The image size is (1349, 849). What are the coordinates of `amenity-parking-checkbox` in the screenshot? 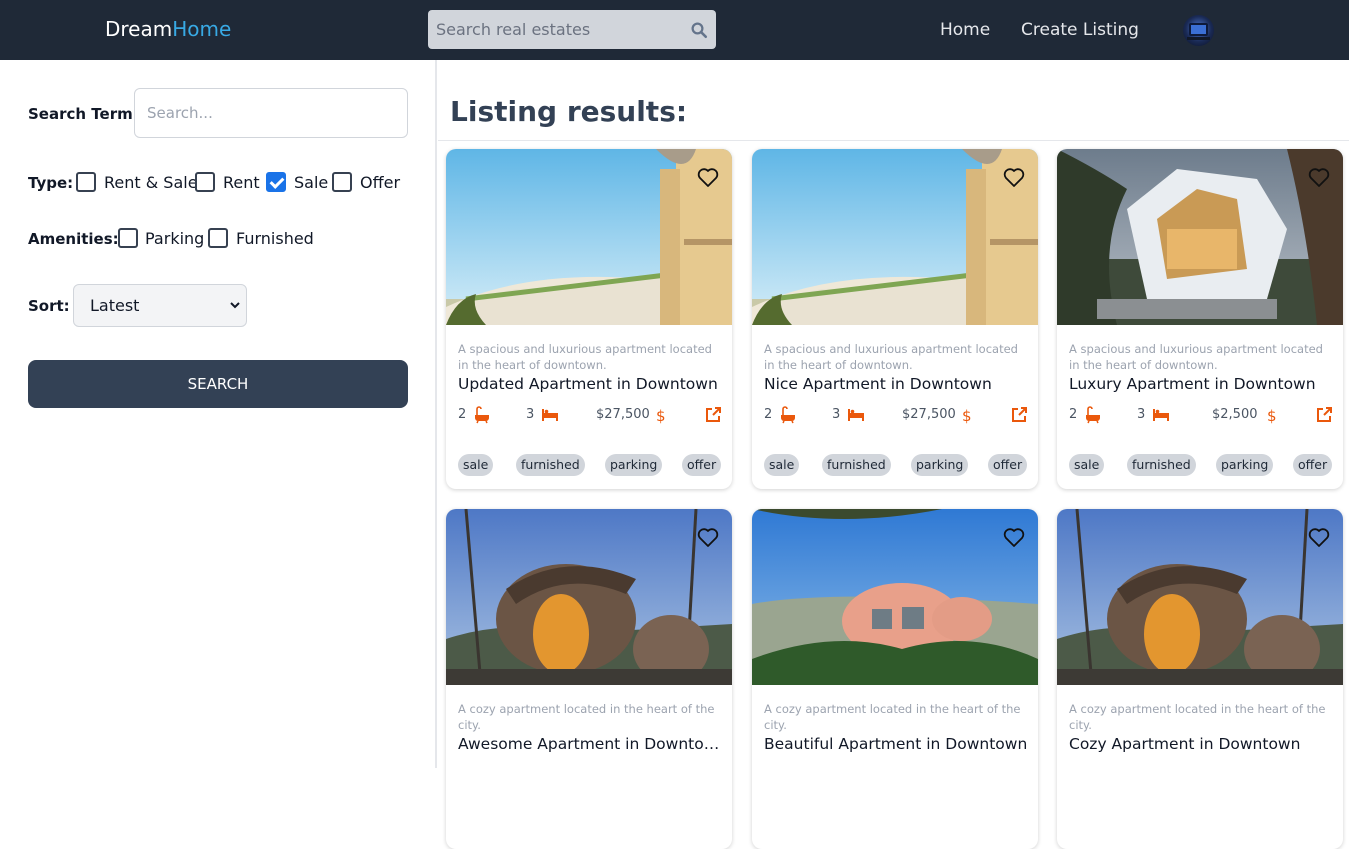 It's located at (128, 238).